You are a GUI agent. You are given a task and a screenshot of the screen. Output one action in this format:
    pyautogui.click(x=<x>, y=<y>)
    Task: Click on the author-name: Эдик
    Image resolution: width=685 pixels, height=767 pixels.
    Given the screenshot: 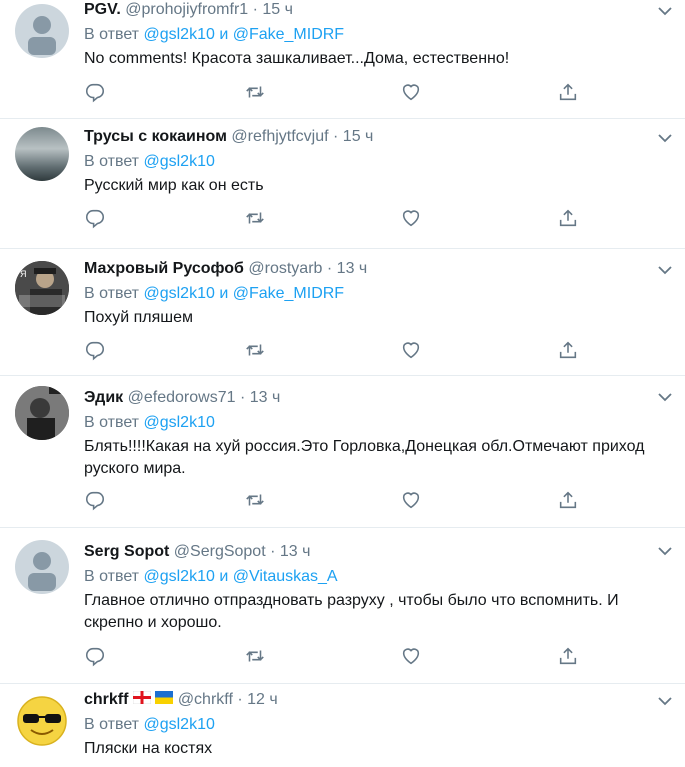 What is the action you would take?
    pyautogui.click(x=103, y=397)
    